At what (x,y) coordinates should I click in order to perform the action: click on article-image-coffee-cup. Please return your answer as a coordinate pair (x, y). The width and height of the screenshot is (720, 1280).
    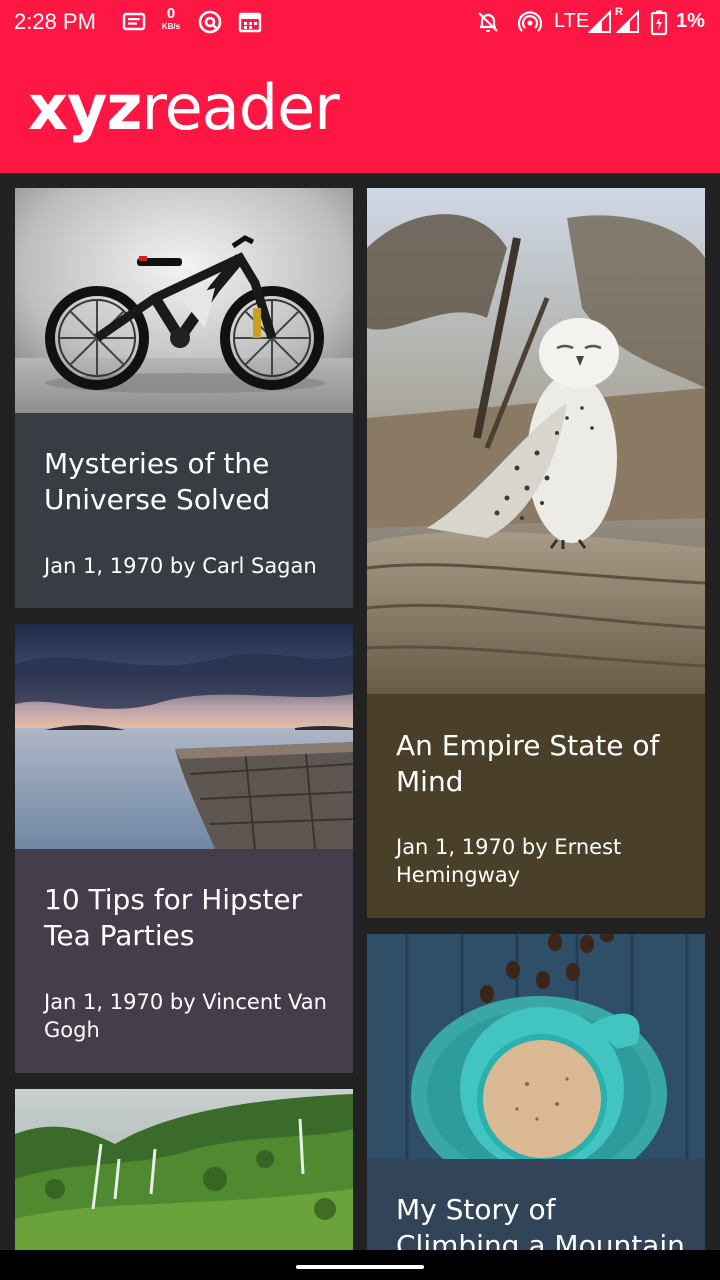
    Looking at the image, I should click on (536, 1046).